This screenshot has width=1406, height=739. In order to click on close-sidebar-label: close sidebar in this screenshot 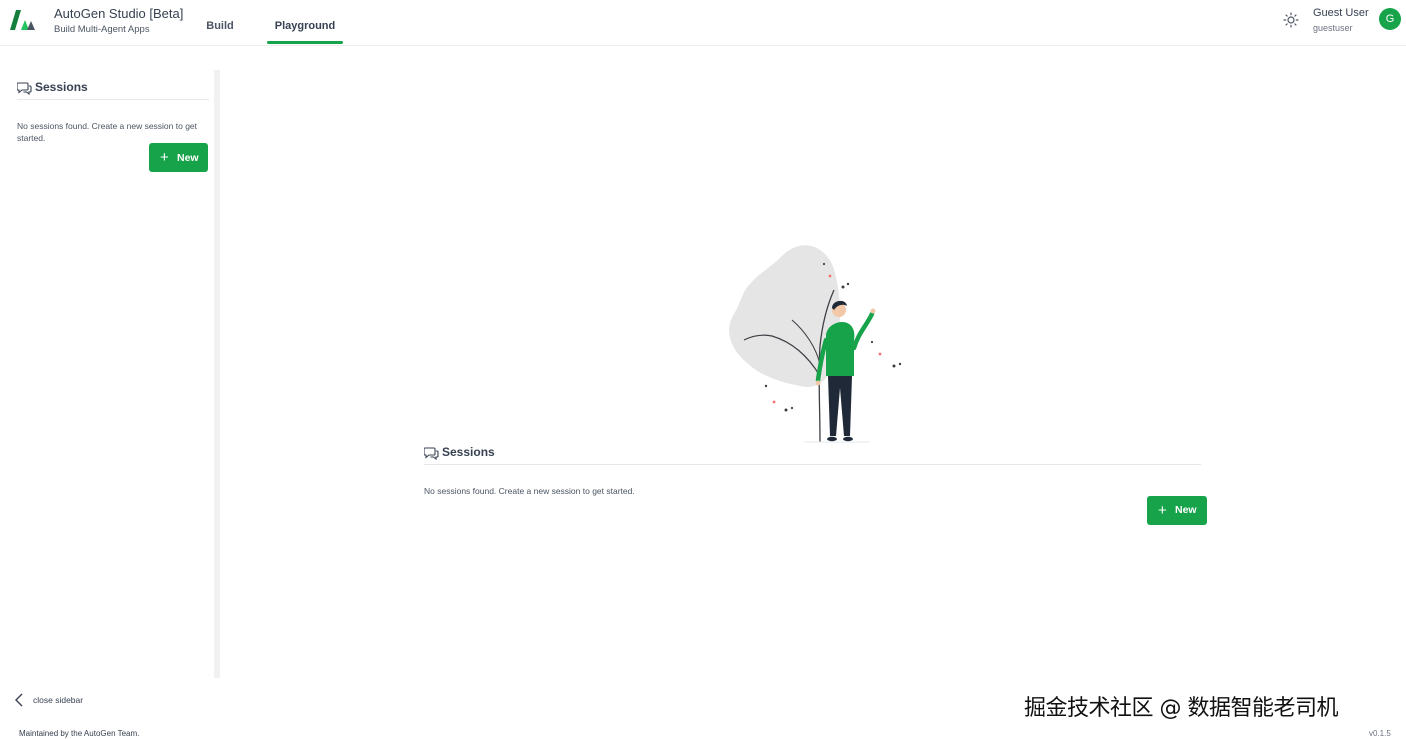, I will do `click(58, 700)`.